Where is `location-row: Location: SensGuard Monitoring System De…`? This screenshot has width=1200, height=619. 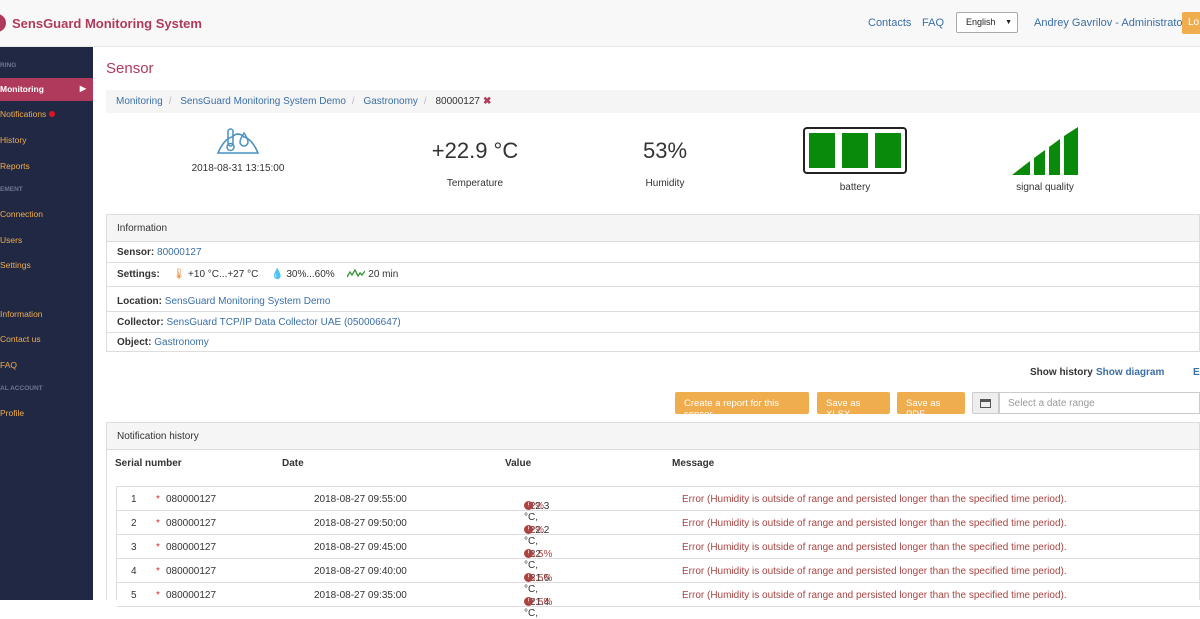
location-row: Location: SensGuard Monitoring System De… is located at coordinates (653, 301).